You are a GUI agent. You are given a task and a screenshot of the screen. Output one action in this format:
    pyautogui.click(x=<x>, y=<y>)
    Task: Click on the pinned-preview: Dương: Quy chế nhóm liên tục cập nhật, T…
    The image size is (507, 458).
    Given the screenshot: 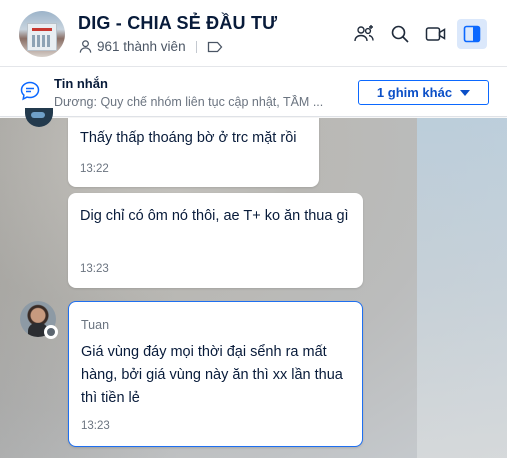 What is the action you would take?
    pyautogui.click(x=189, y=102)
    